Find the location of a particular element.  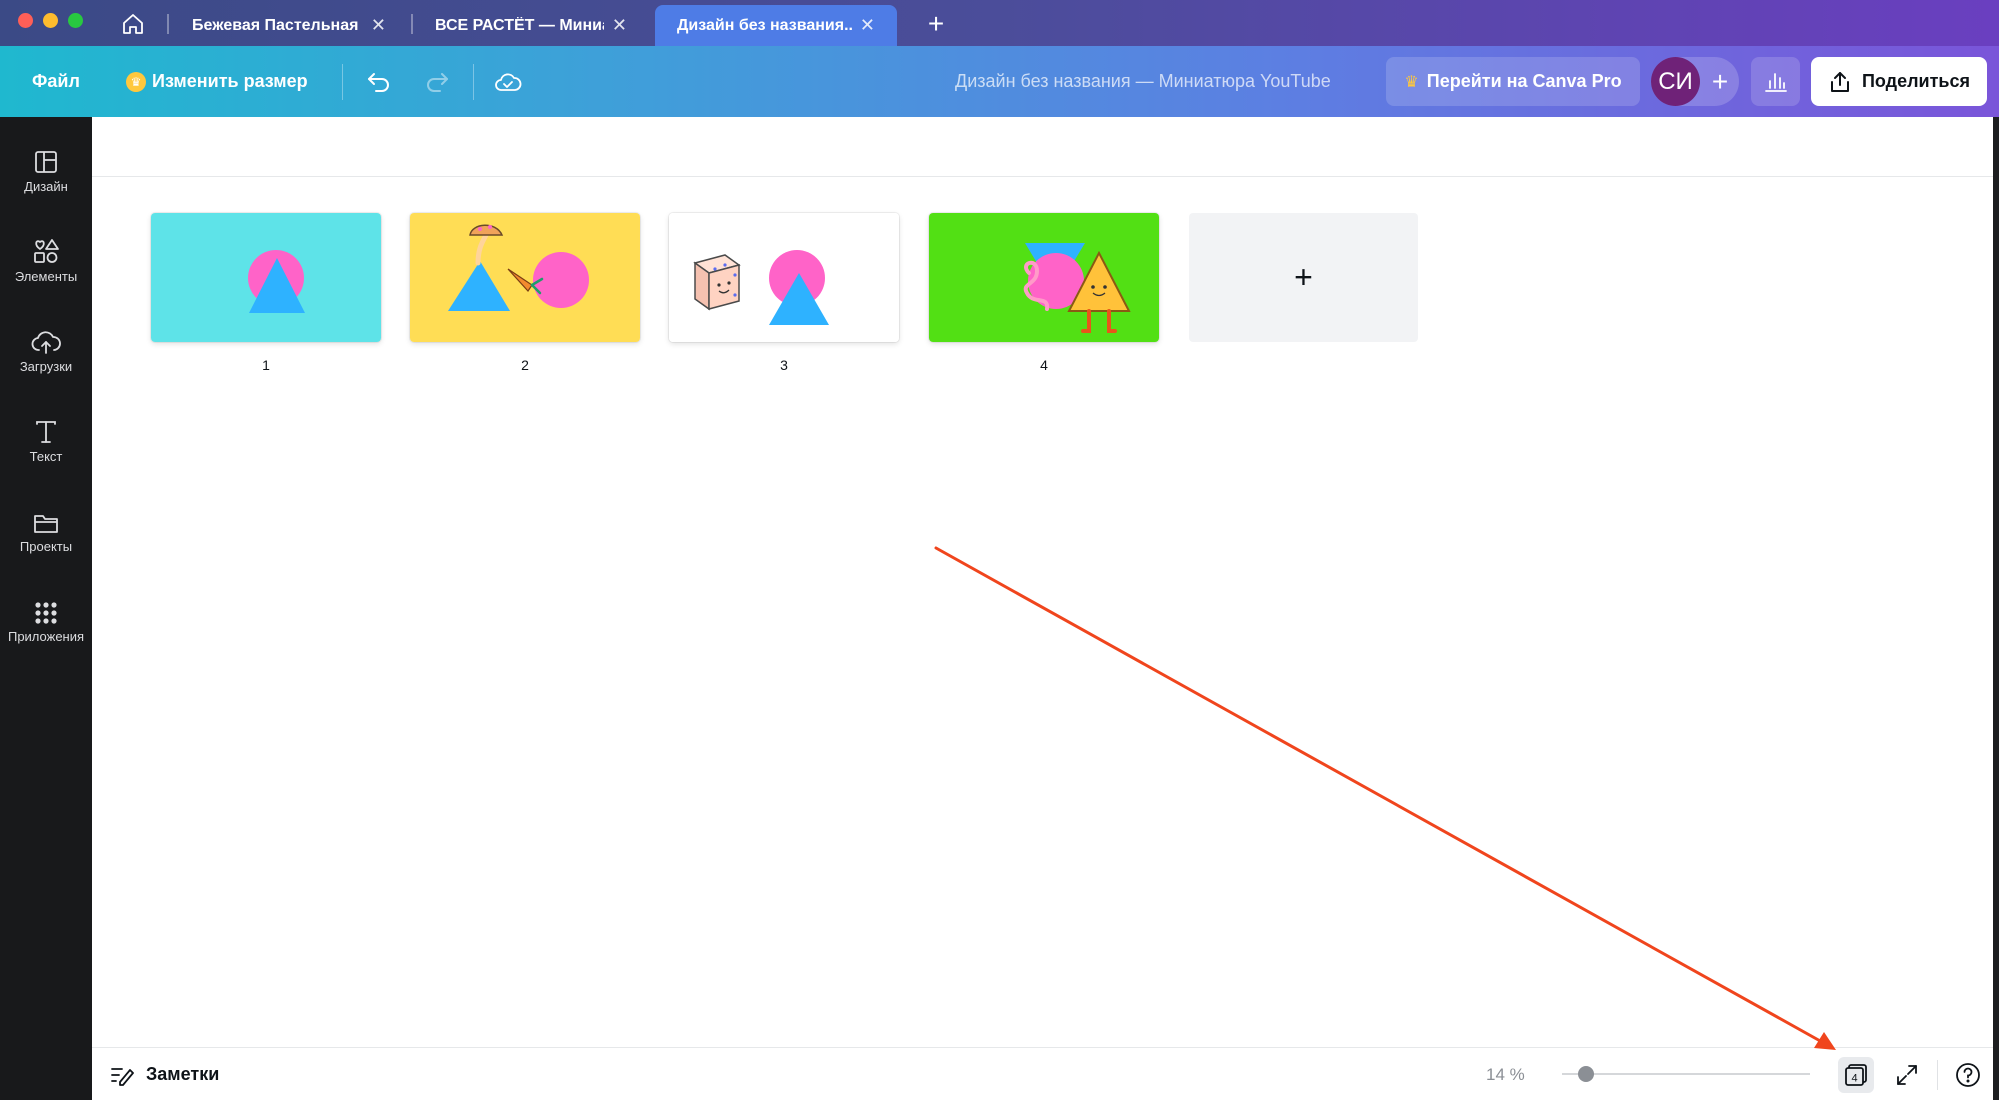

redo-button is located at coordinates (437, 82).